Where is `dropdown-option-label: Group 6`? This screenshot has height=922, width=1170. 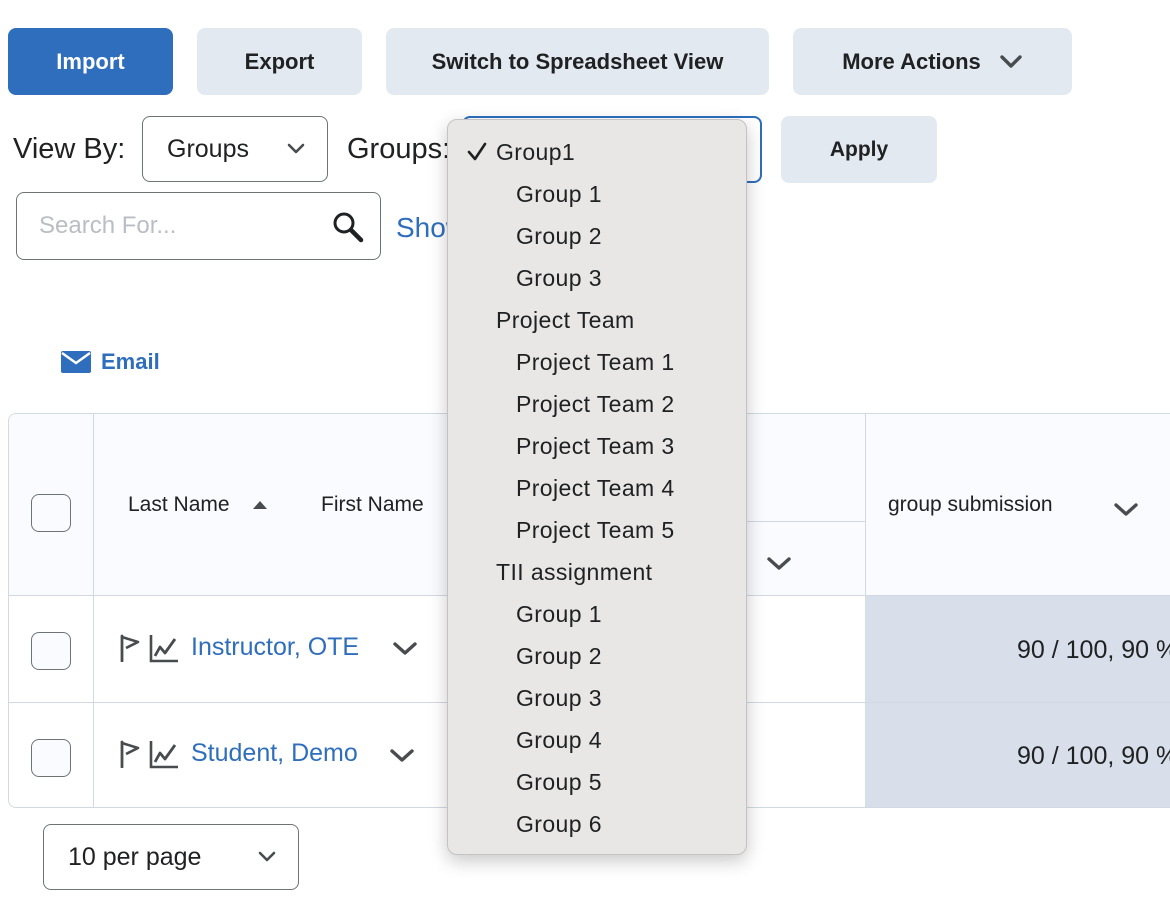
dropdown-option-label: Group 6 is located at coordinates (559, 823).